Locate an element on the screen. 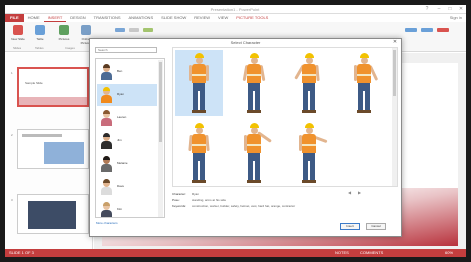 The image size is (471, 262). character-name: Melanie is located at coordinates (122, 163).